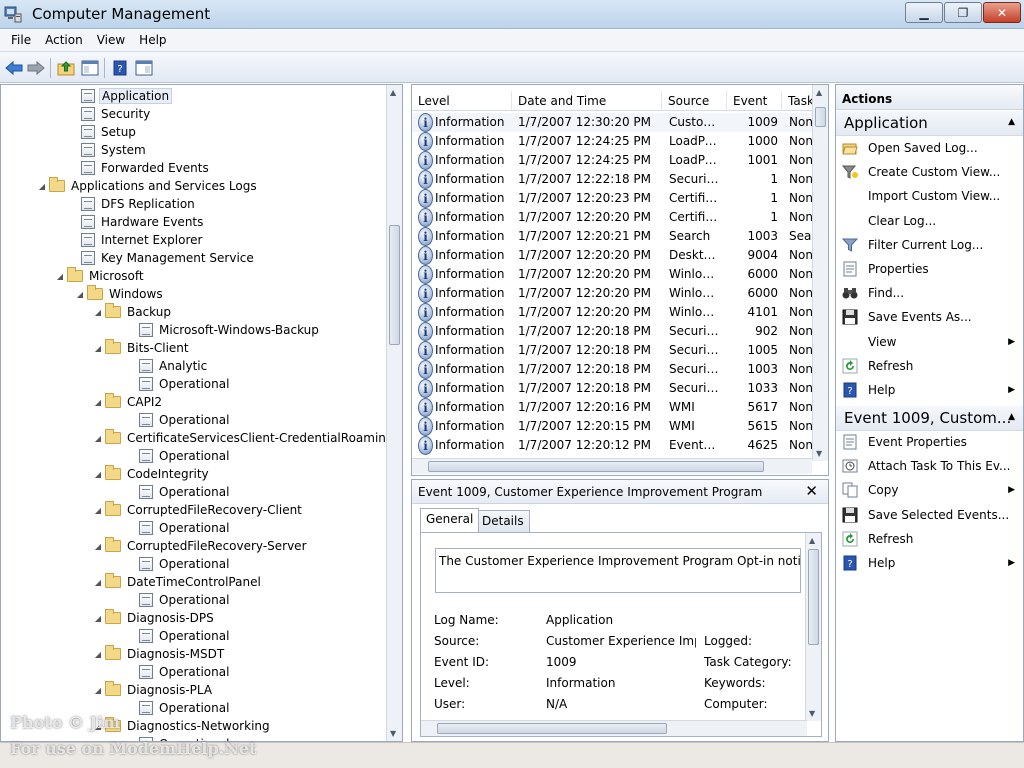 Image resolution: width=1024 pixels, height=768 pixels. Describe the element at coordinates (198, 510) in the screenshot. I see `tree-item: ◢ CorruptedFileRecovery-Client` at that location.